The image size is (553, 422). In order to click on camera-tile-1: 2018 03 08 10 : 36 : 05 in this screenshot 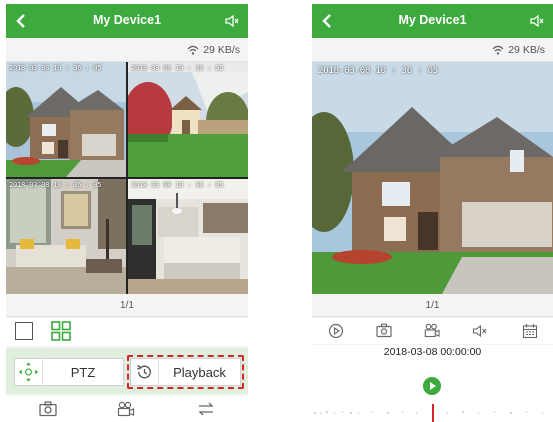, I will do `click(66, 119)`.